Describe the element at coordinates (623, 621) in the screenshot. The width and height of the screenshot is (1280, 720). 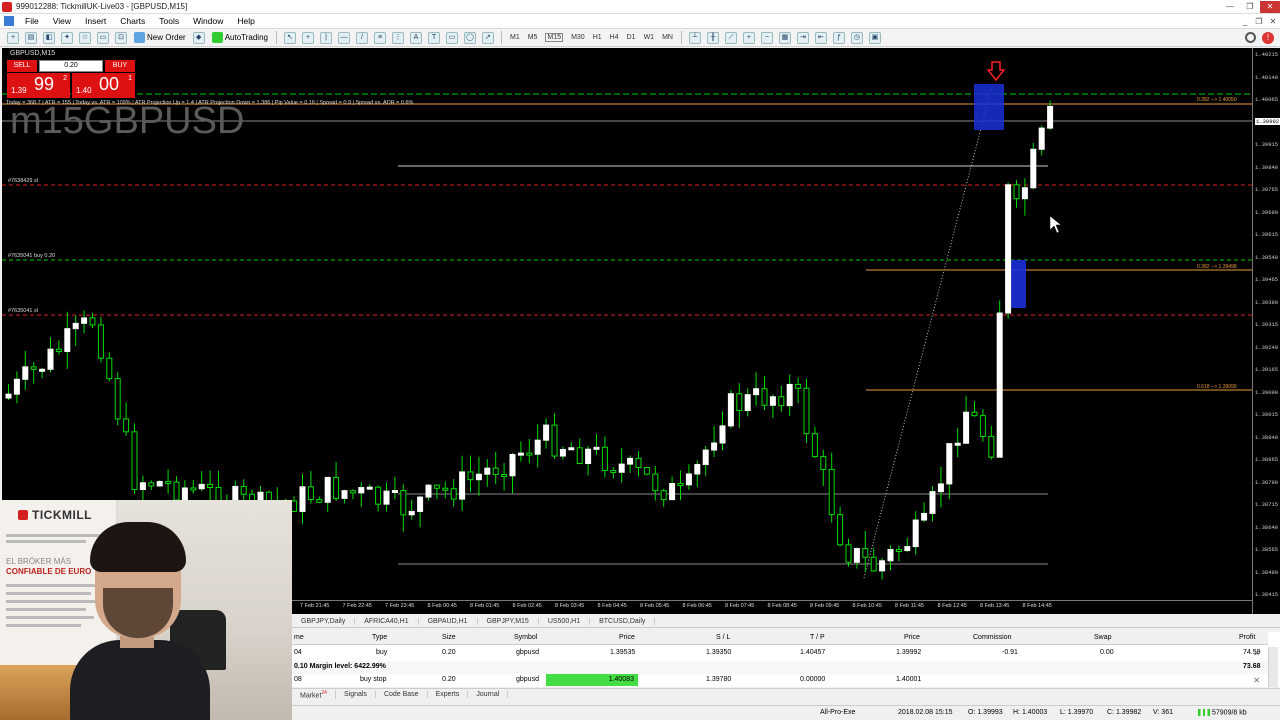
I see `tab-btcusd-daily: BTCUSD,Daily` at that location.